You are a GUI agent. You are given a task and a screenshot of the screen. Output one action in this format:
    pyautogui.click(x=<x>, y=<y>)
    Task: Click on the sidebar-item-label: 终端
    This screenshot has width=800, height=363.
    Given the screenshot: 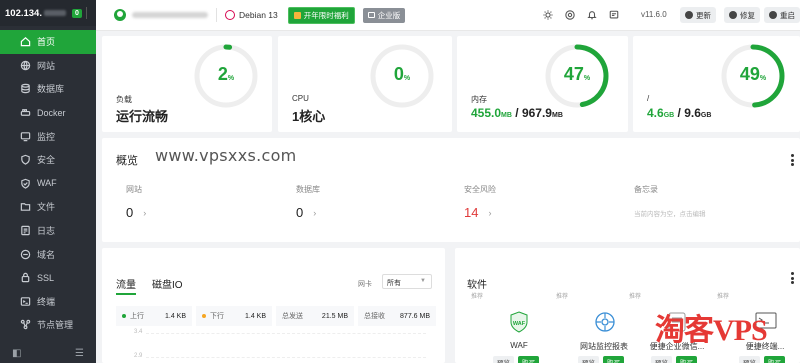 What is the action you would take?
    pyautogui.click(x=46, y=301)
    